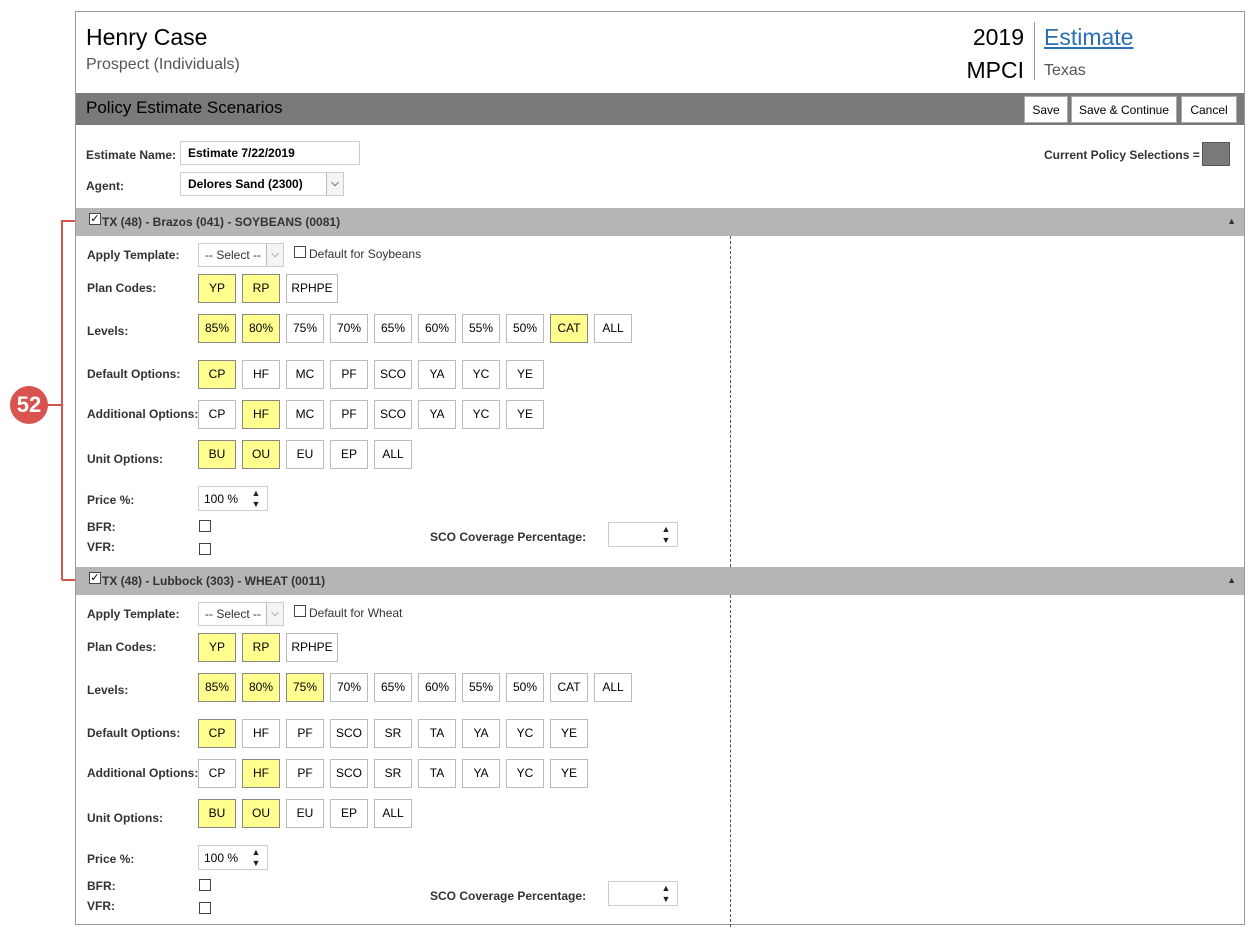 This screenshot has width=1258, height=938. Describe the element at coordinates (305, 374) in the screenshot. I see `default-option-button: MC` at that location.